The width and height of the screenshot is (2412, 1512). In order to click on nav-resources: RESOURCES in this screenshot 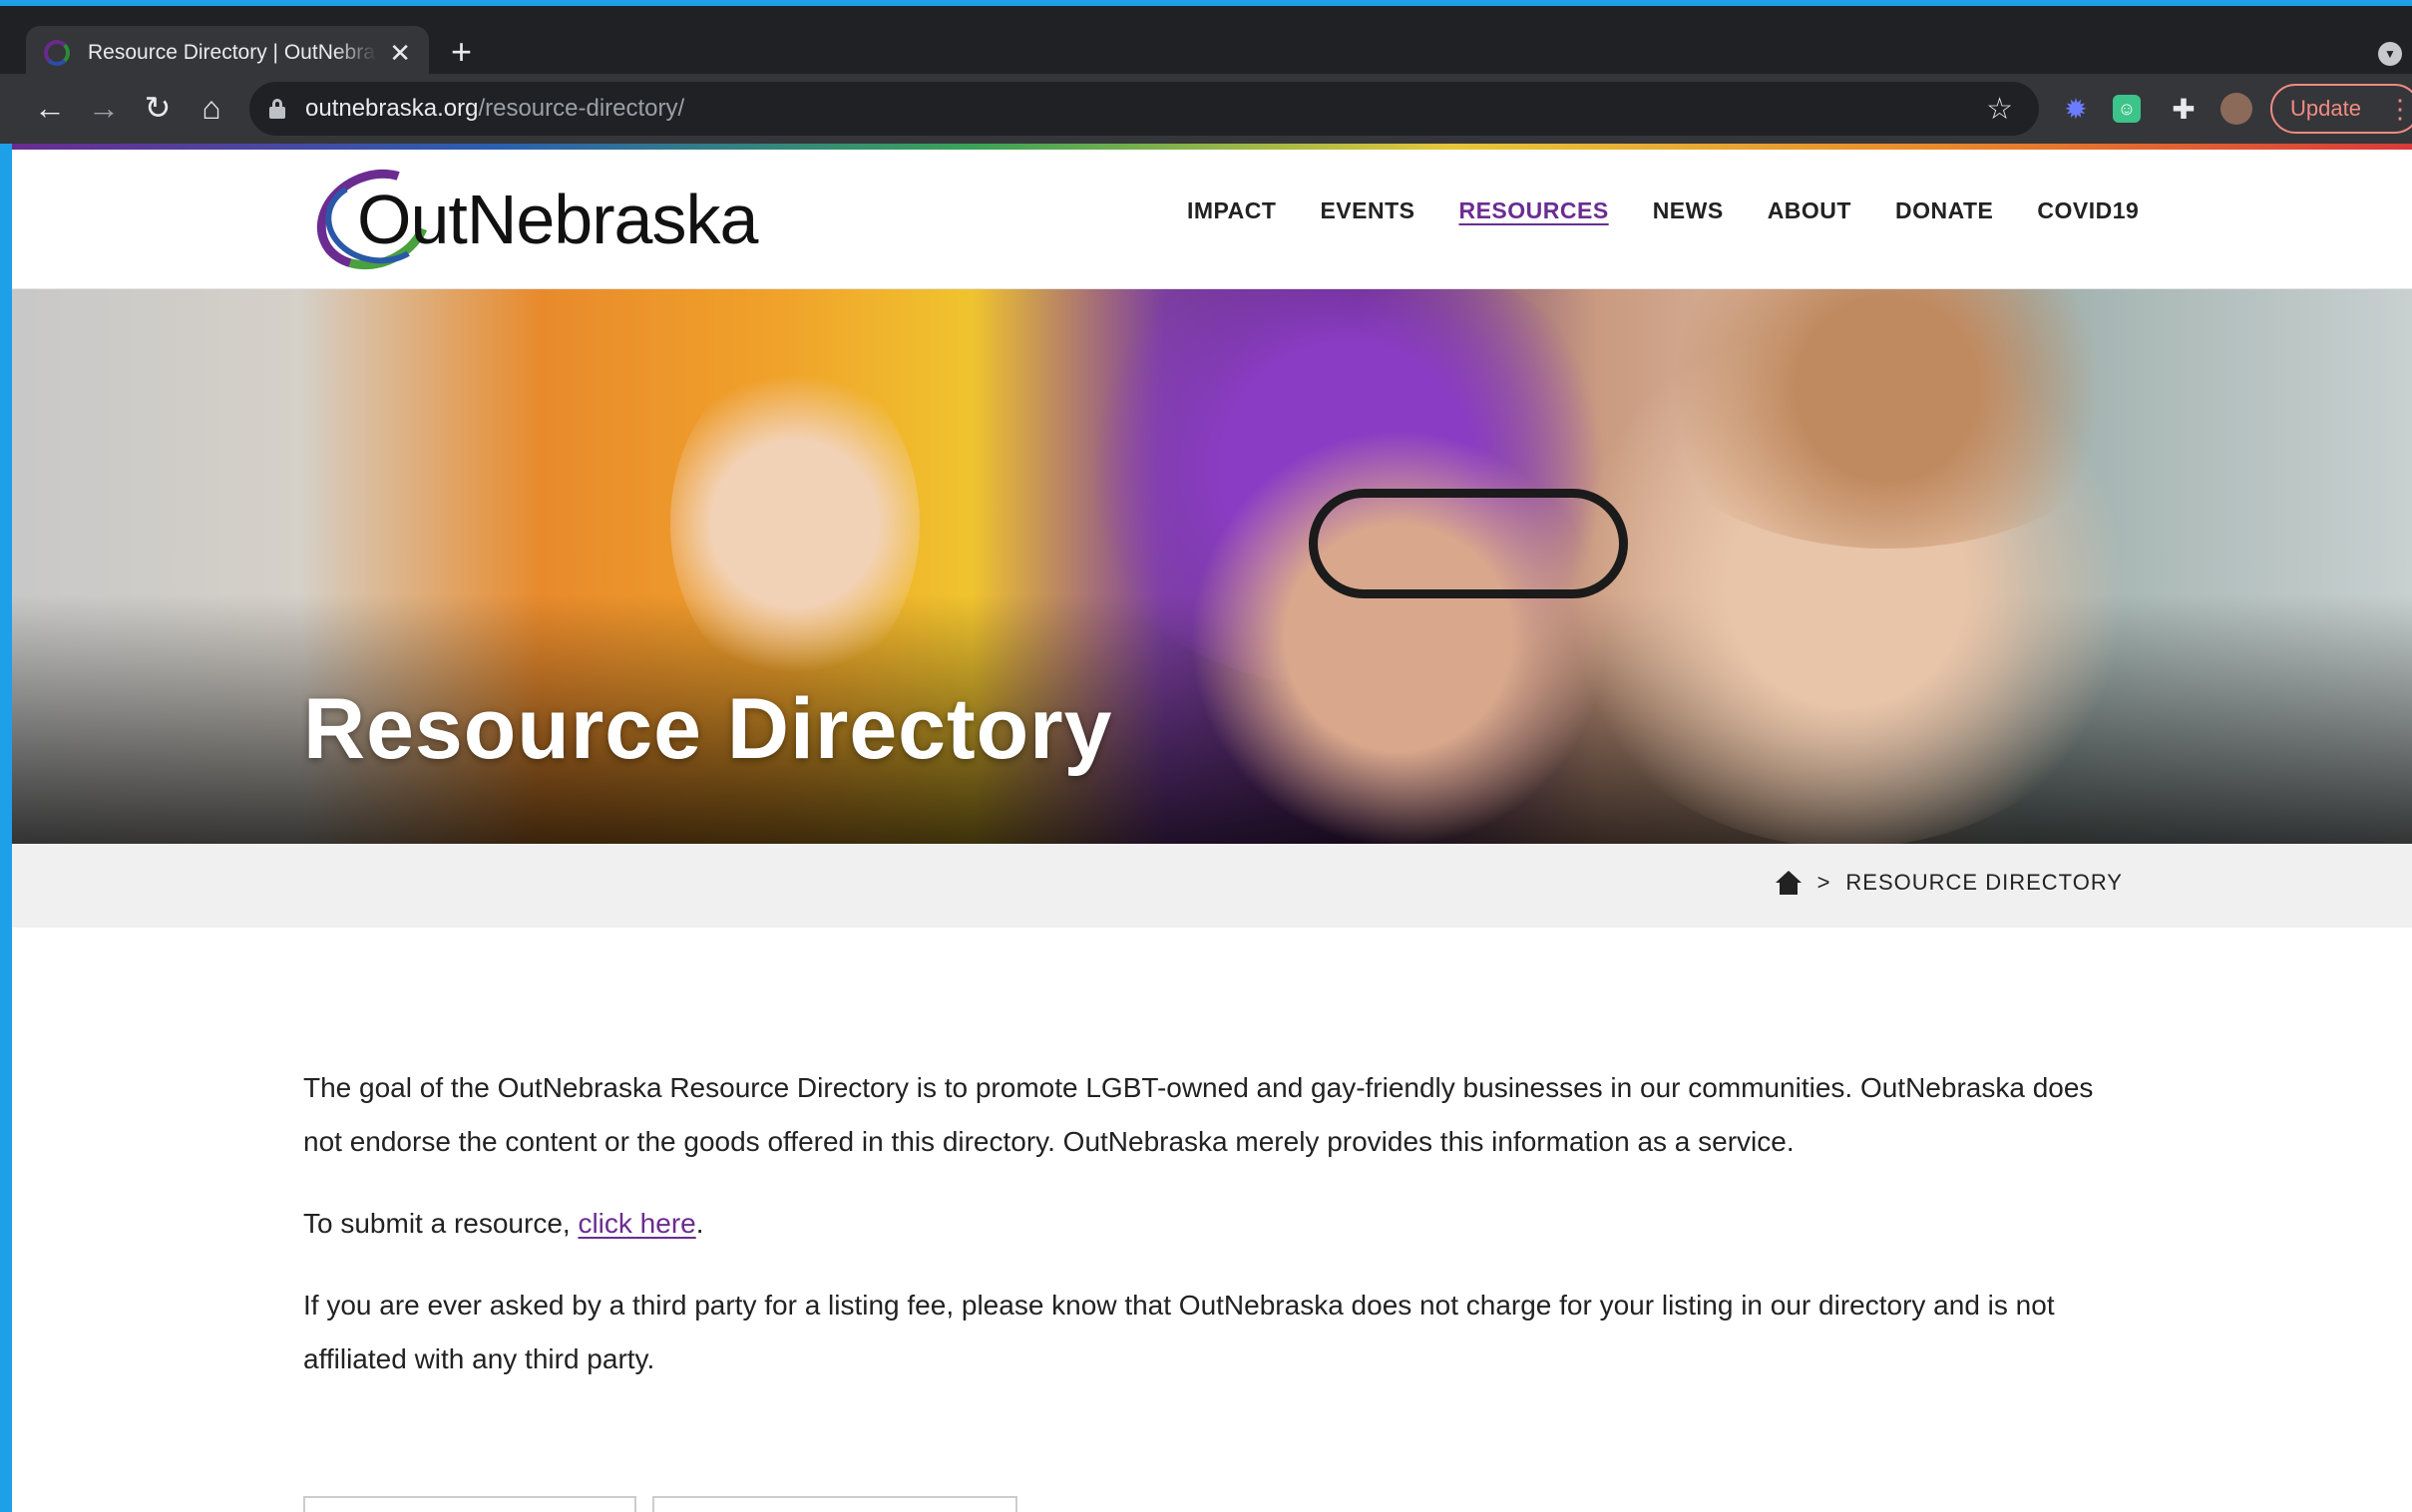, I will do `click(1533, 210)`.